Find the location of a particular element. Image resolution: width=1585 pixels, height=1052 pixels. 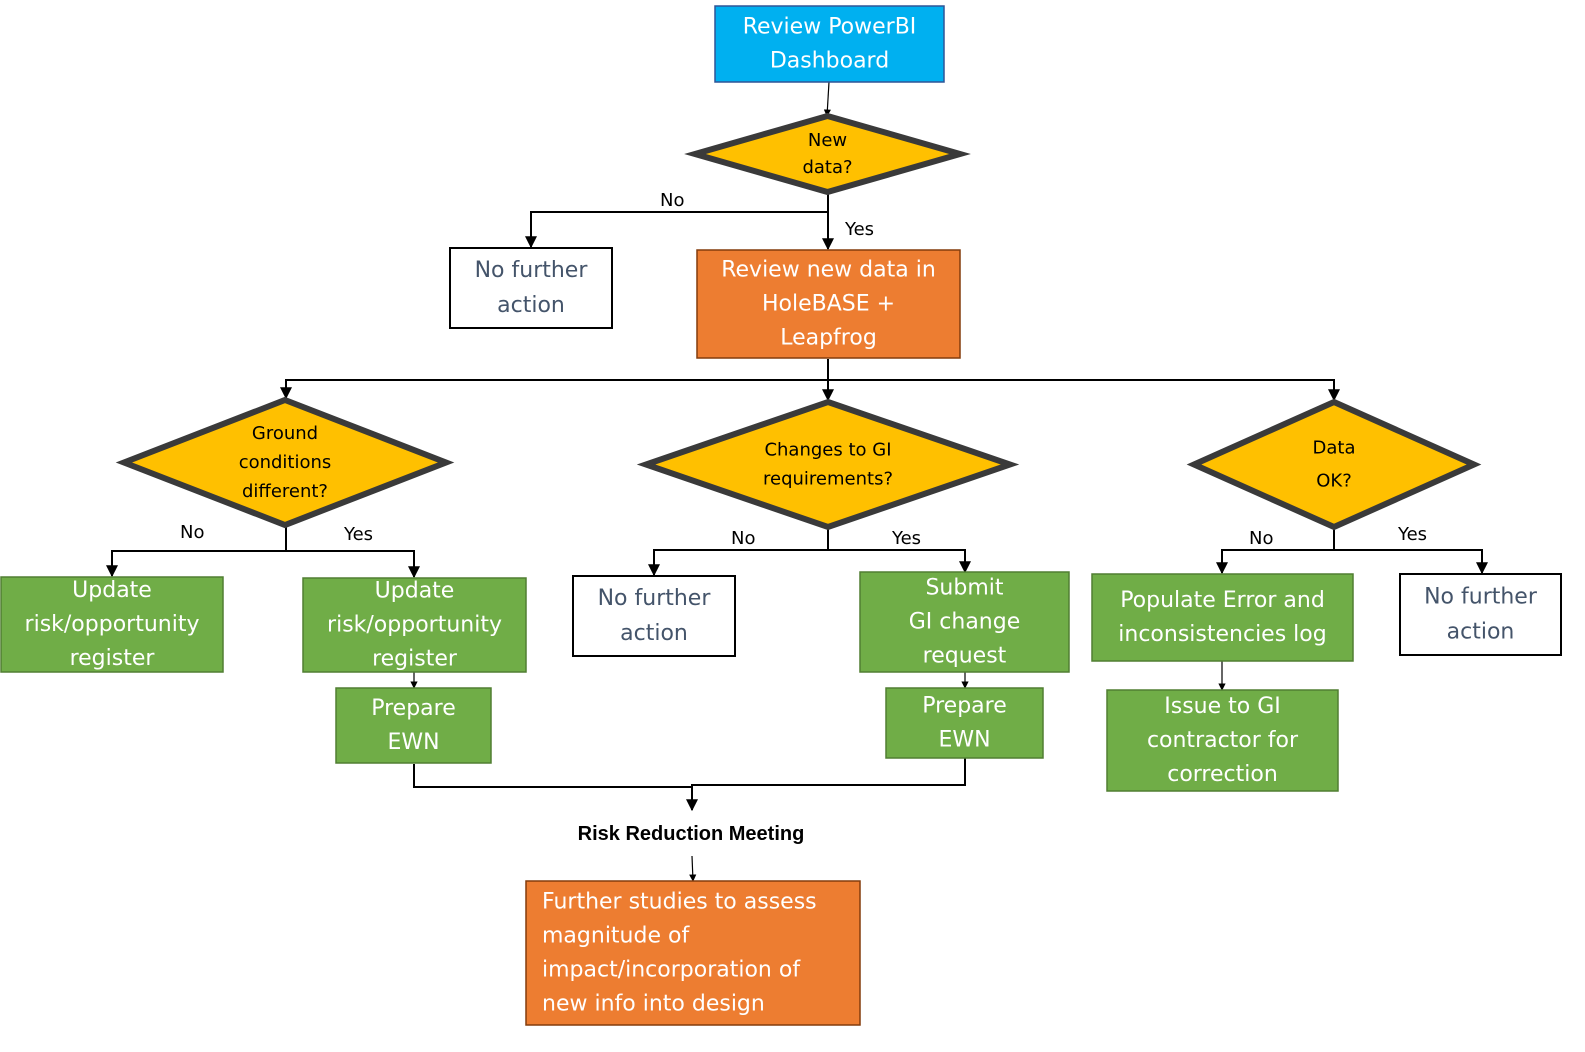

edge-start-to-newdata is located at coordinates (827, 99).